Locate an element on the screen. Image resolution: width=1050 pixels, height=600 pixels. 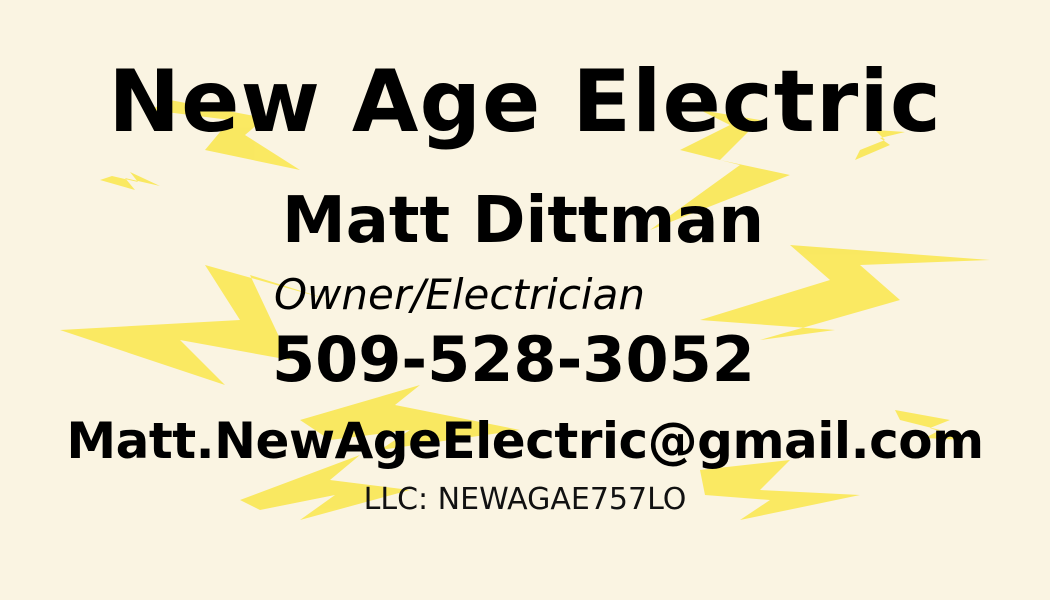
lightning-bolt-icon is located at coordinates (130, 181).